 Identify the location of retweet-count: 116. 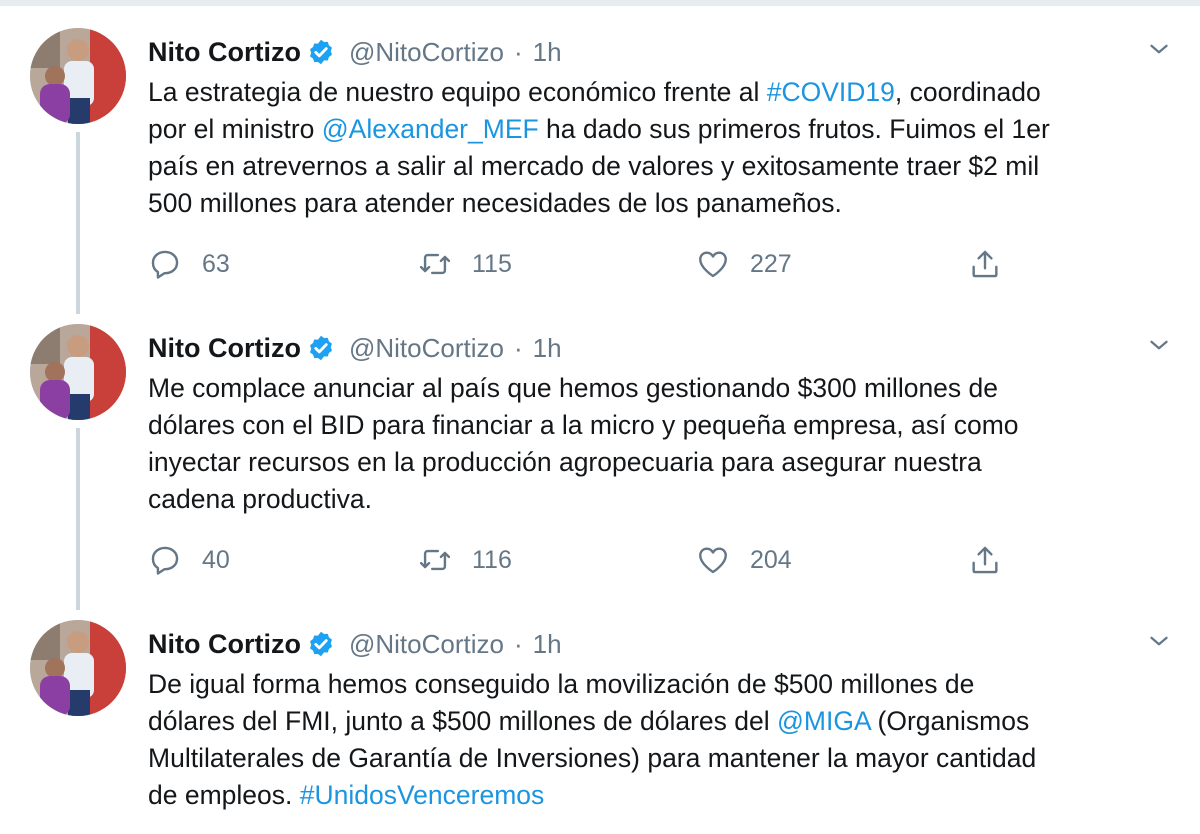
(492, 559).